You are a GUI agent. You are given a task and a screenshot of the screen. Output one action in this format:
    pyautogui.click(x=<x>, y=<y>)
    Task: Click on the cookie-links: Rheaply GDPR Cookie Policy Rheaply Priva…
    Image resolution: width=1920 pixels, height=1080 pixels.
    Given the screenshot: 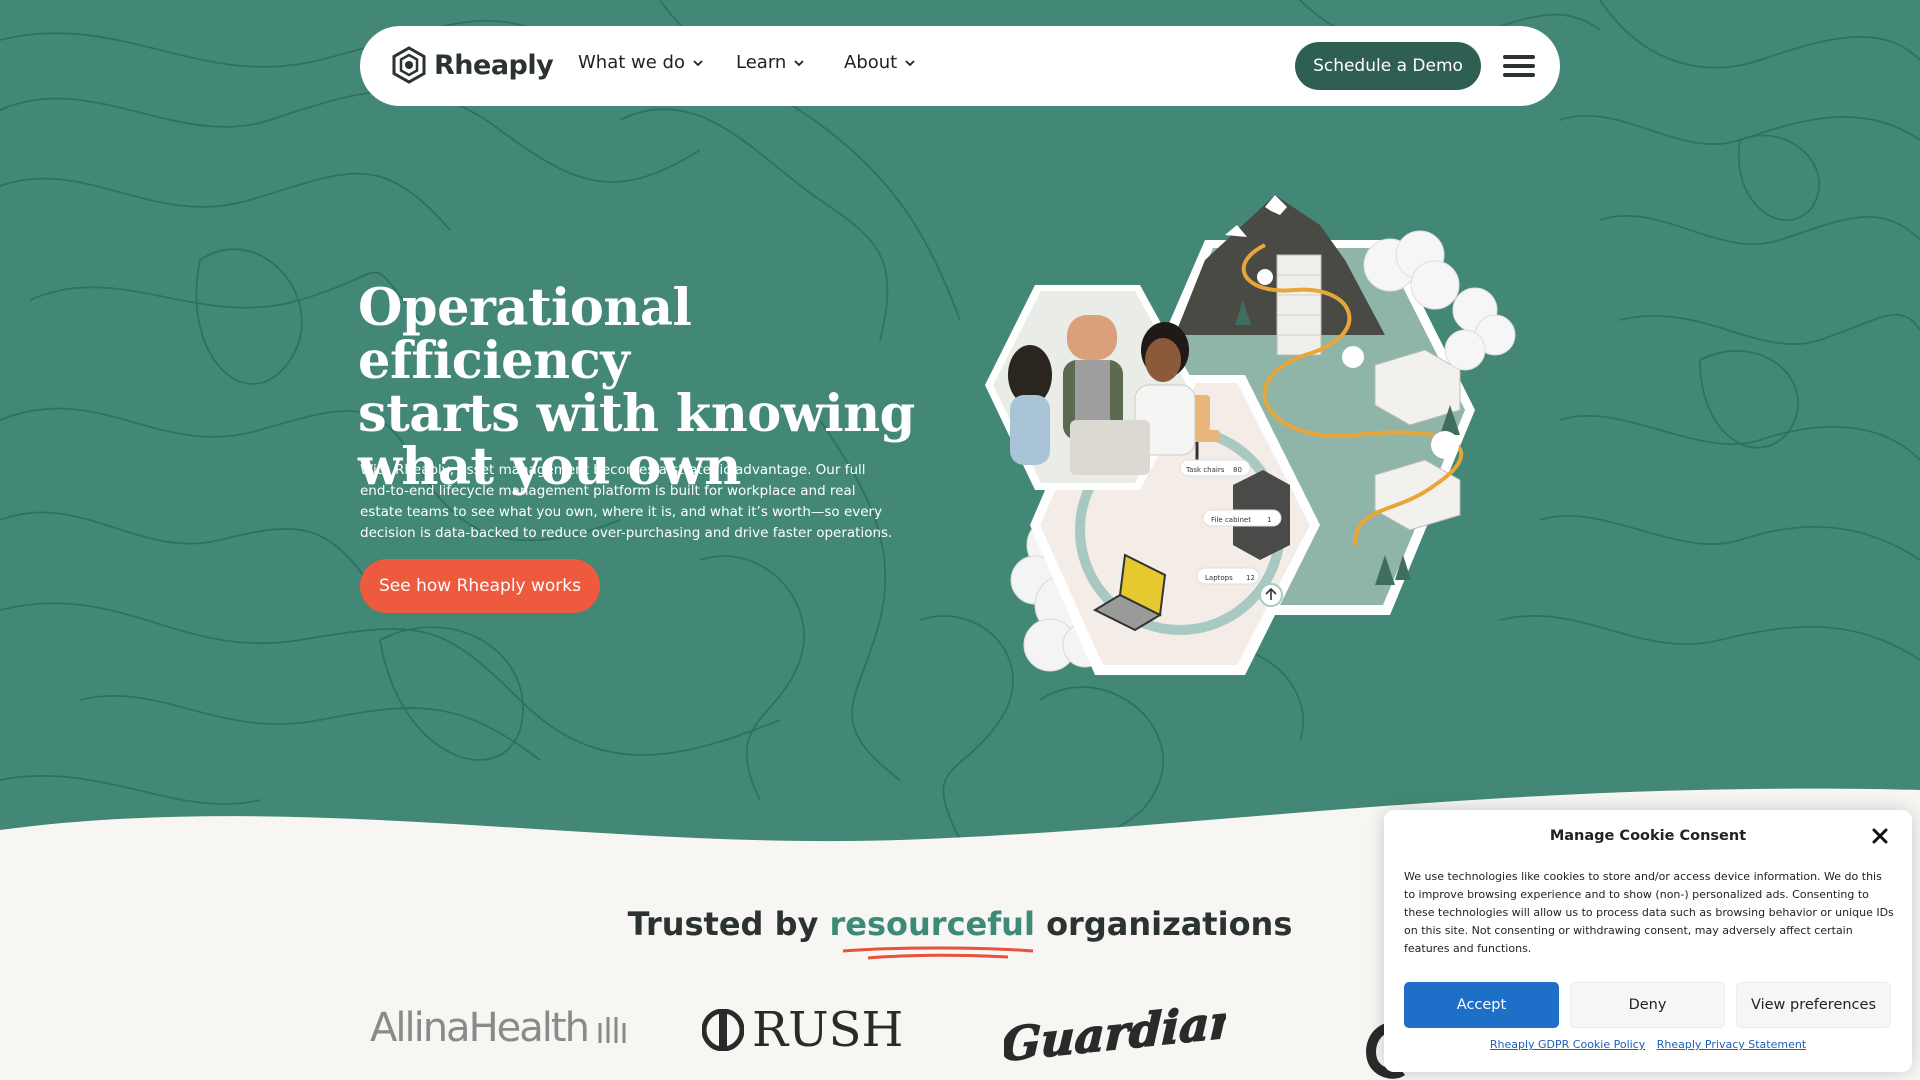 What is the action you would take?
    pyautogui.click(x=1648, y=1044)
    